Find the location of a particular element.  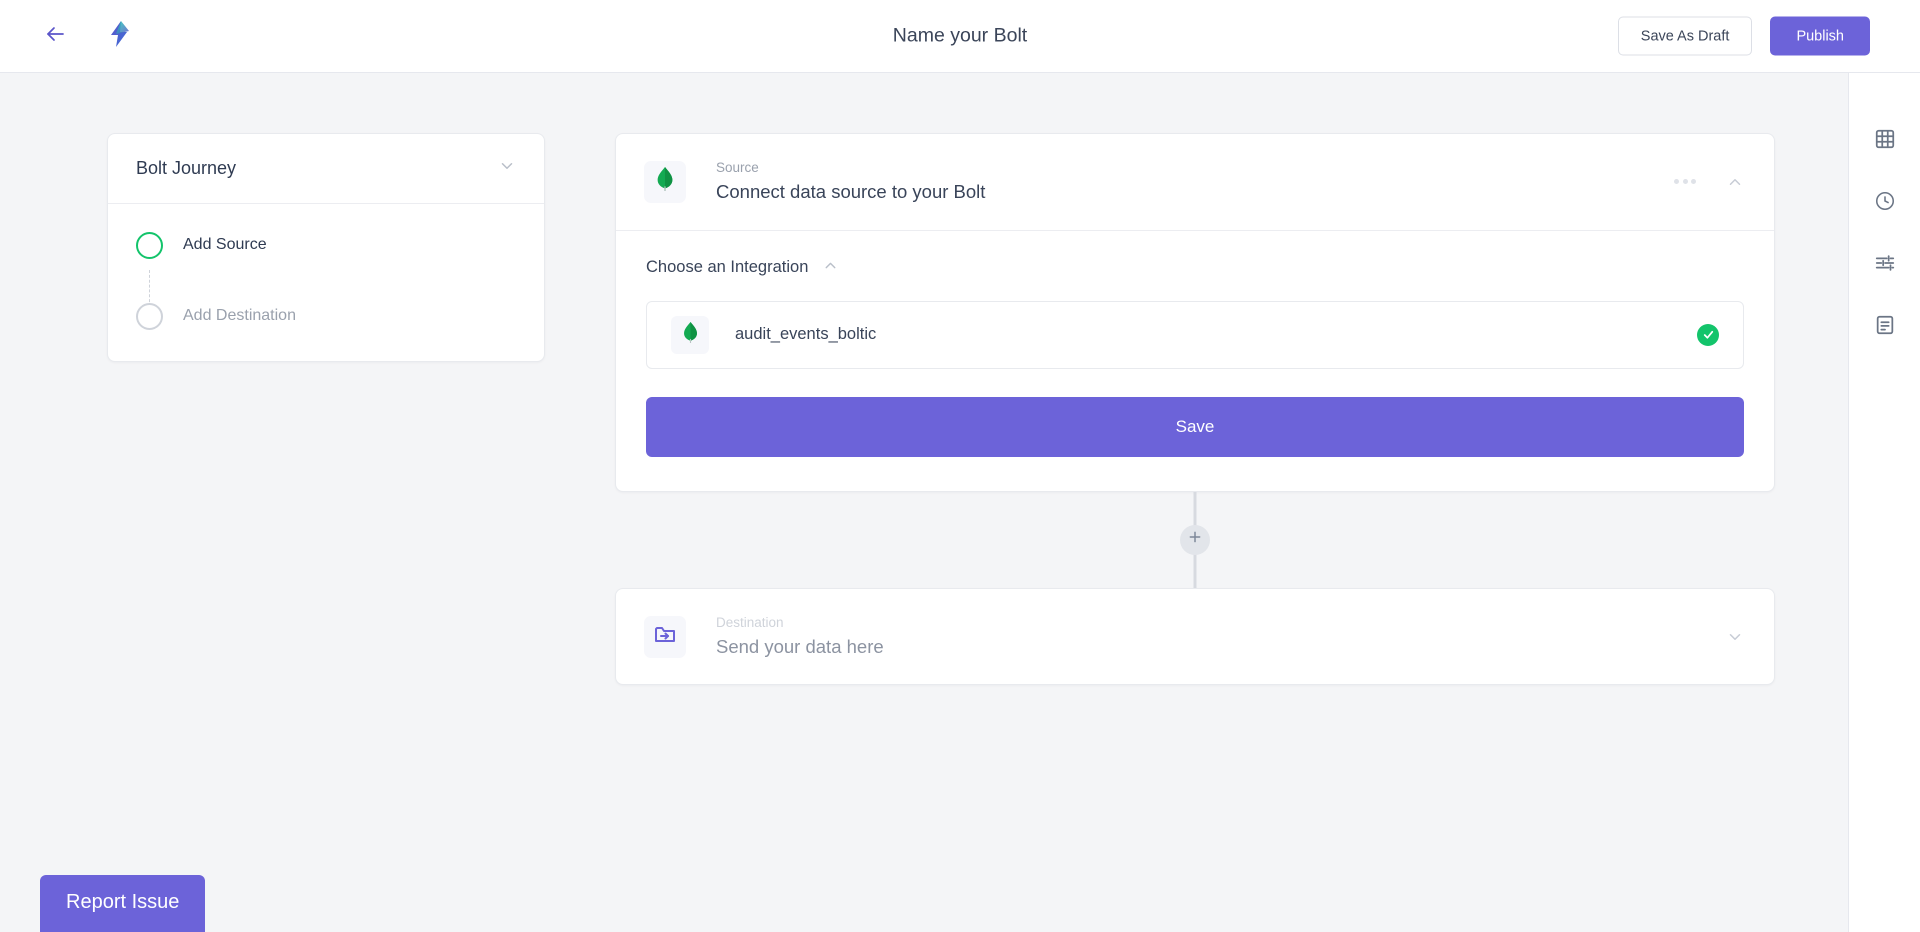

integration-option-row: audit_events_boltic is located at coordinates (1195, 334).